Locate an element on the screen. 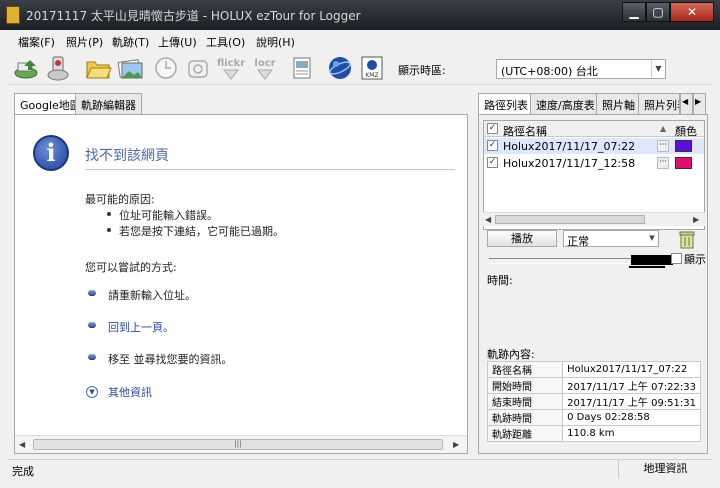 This screenshot has height=488, width=720. maximize-button: ▢ is located at coordinates (658, 12).